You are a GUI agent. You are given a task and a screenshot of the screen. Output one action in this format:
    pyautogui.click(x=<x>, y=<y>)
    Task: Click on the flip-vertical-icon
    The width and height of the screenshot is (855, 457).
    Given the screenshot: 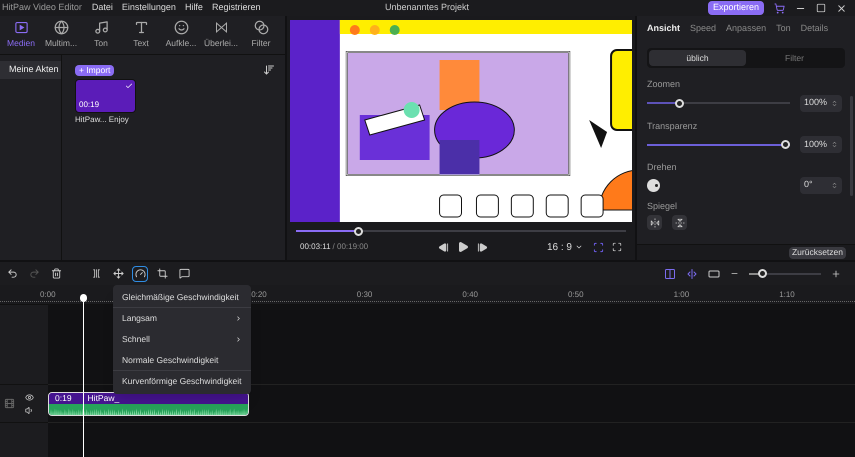 What is the action you would take?
    pyautogui.click(x=679, y=223)
    